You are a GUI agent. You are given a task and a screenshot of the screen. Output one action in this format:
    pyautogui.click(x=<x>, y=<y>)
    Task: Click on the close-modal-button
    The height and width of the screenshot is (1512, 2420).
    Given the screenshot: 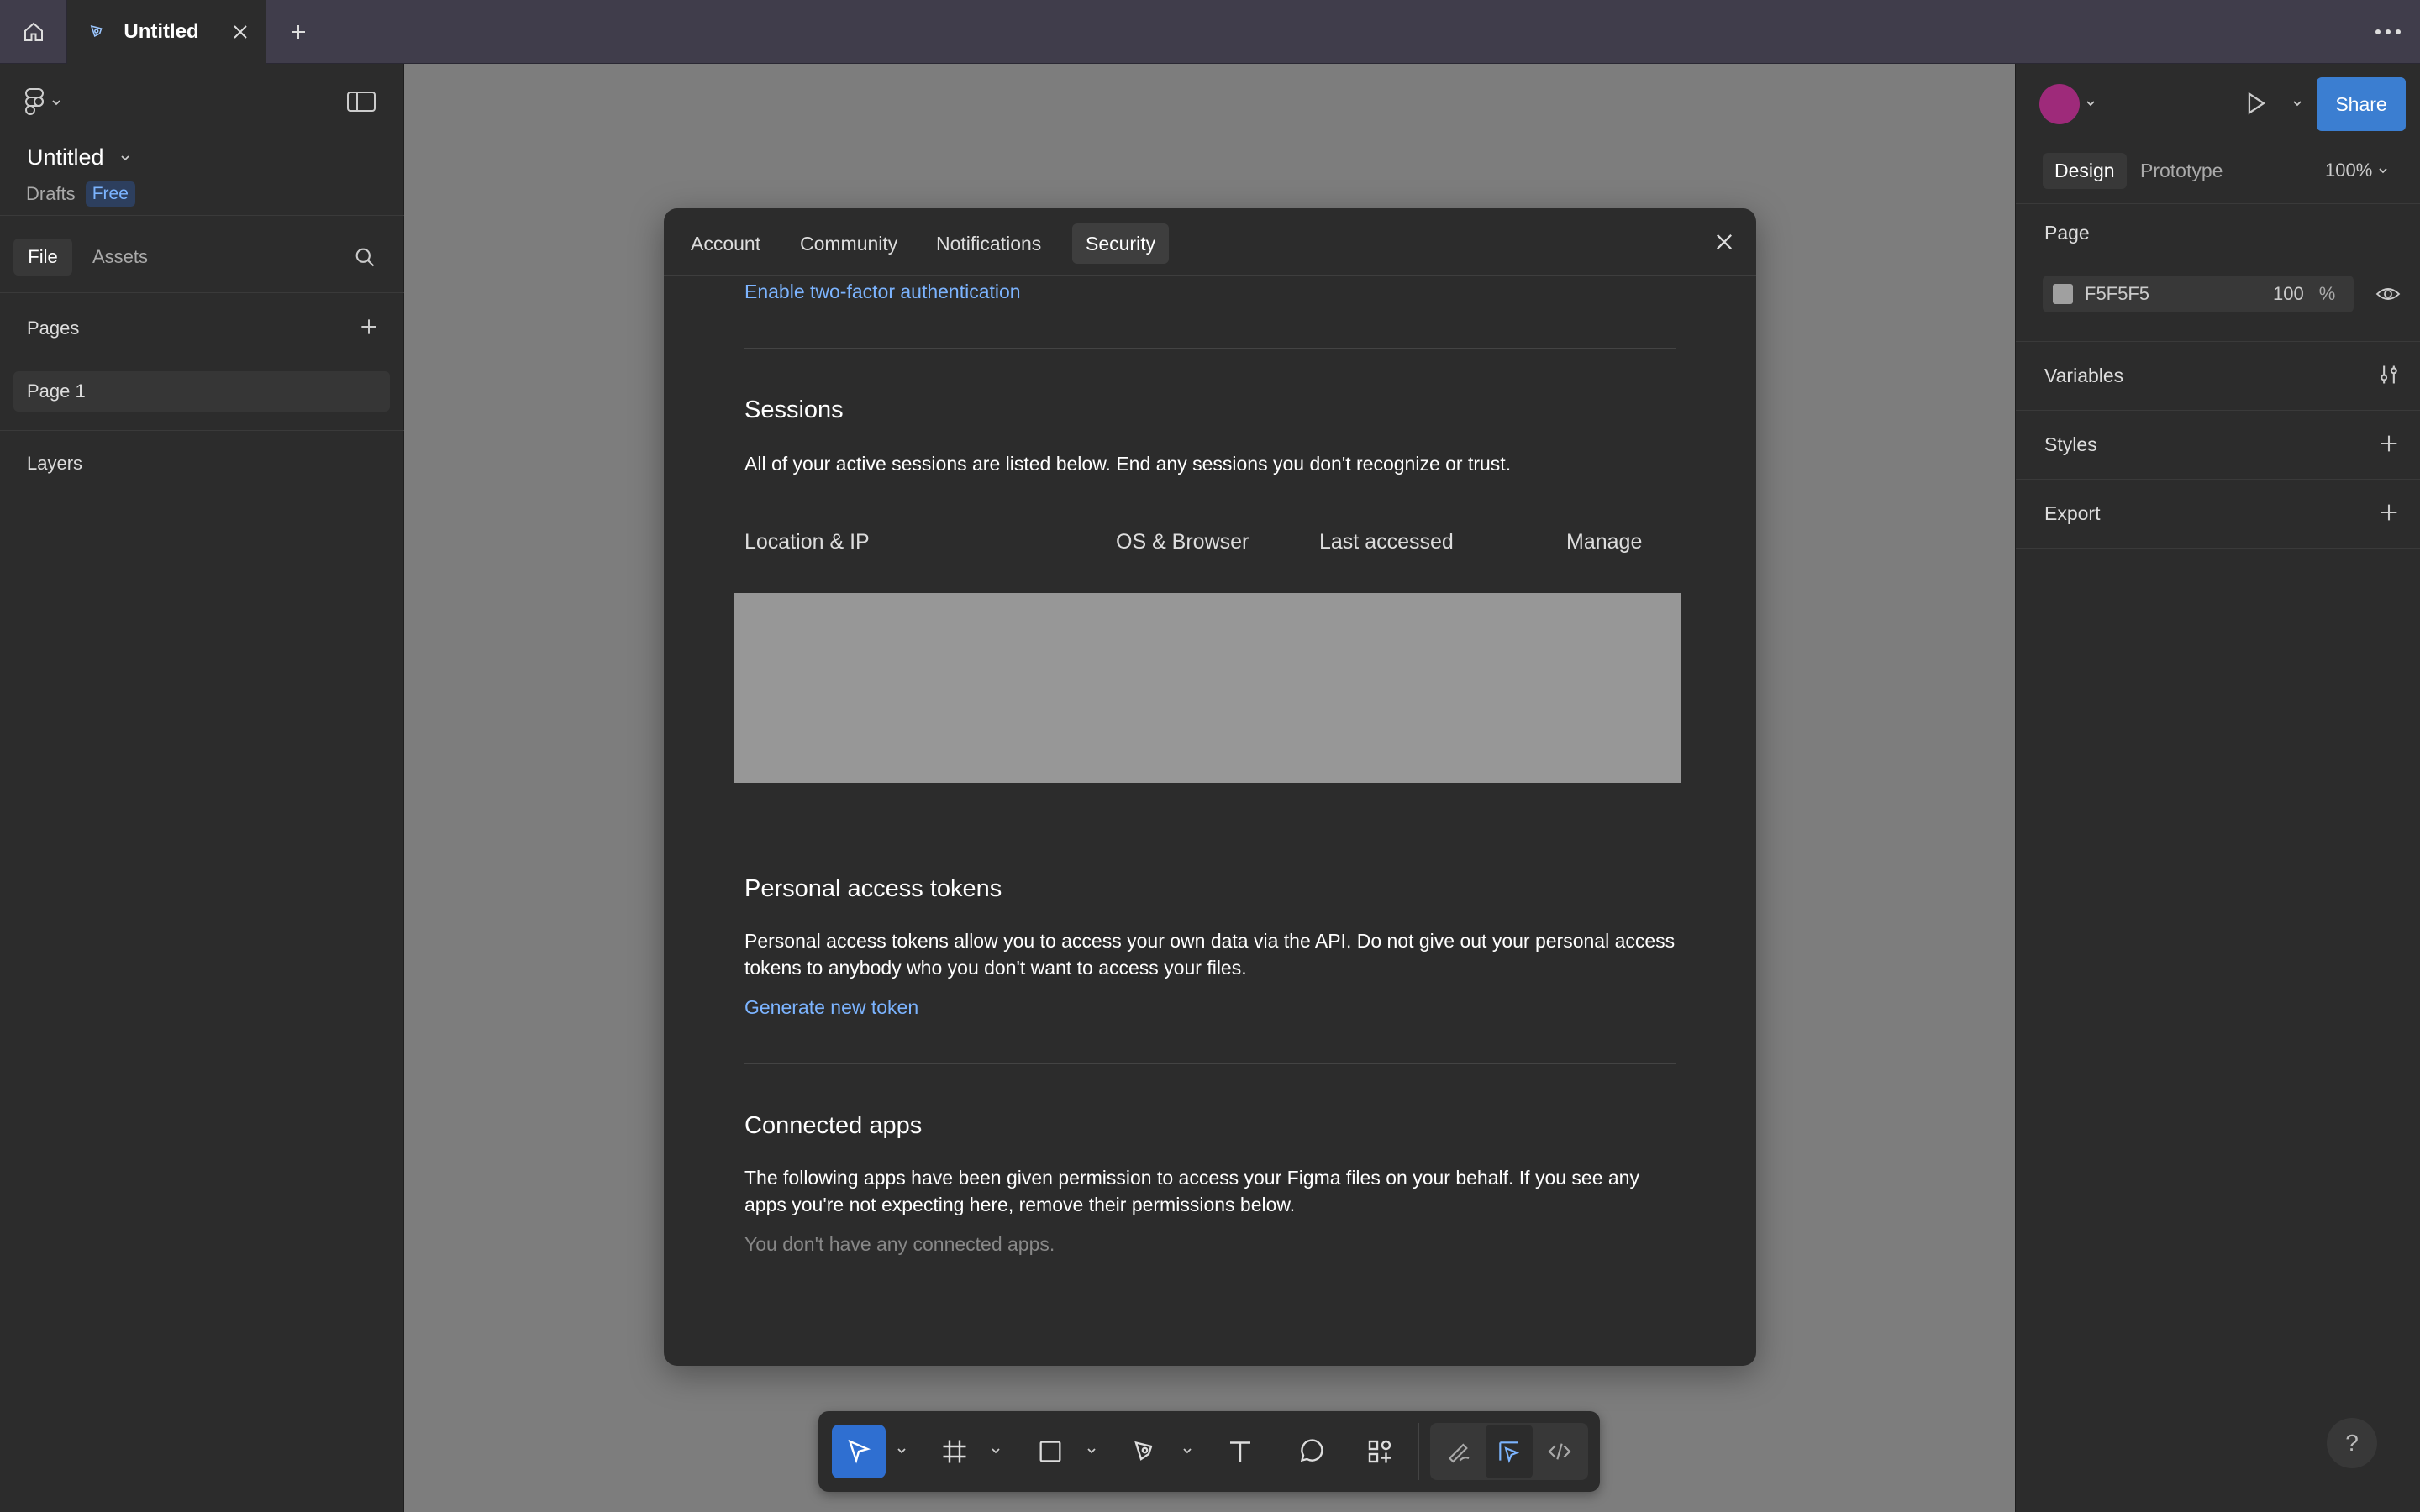 What is the action you would take?
    pyautogui.click(x=1724, y=244)
    